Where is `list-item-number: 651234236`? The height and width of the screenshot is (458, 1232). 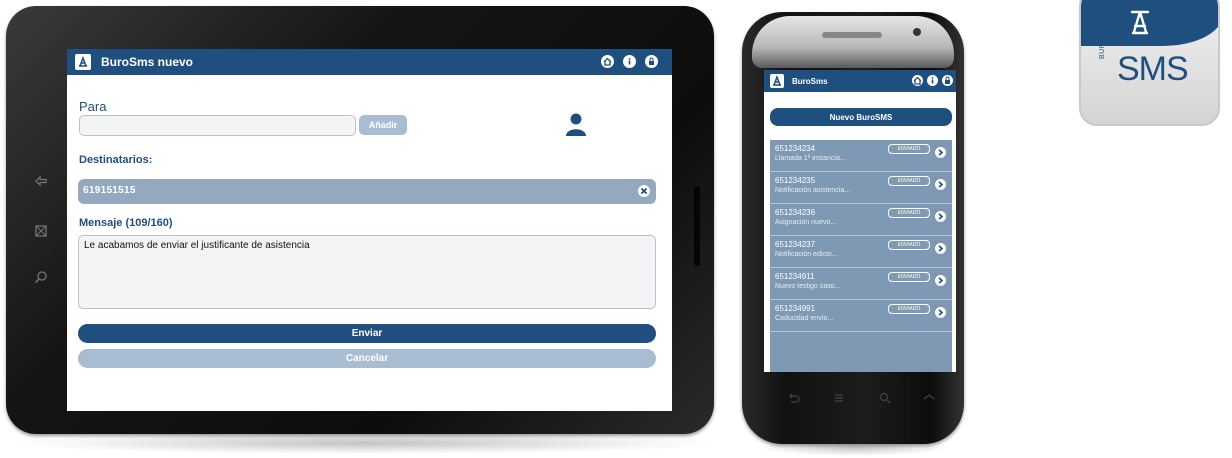
list-item-number: 651234236 is located at coordinates (795, 212).